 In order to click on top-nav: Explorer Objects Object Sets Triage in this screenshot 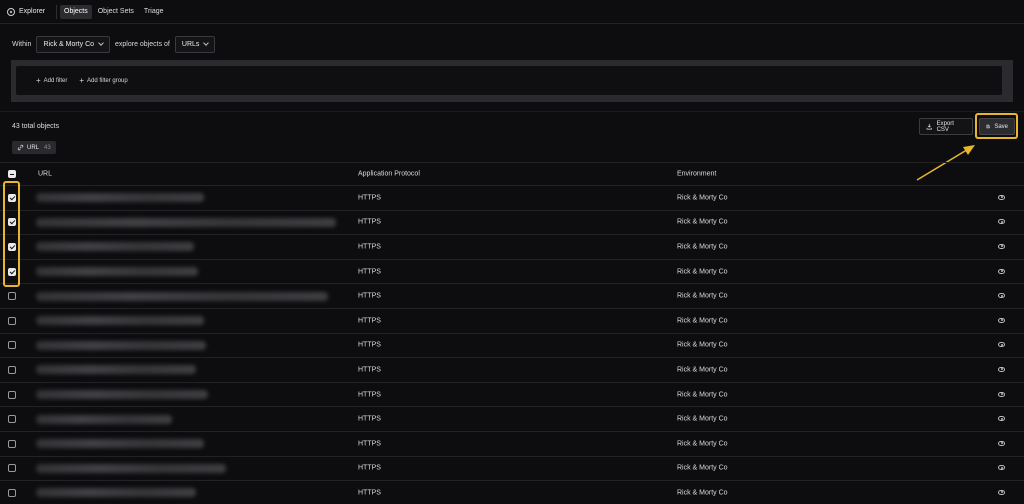, I will do `click(512, 12)`.